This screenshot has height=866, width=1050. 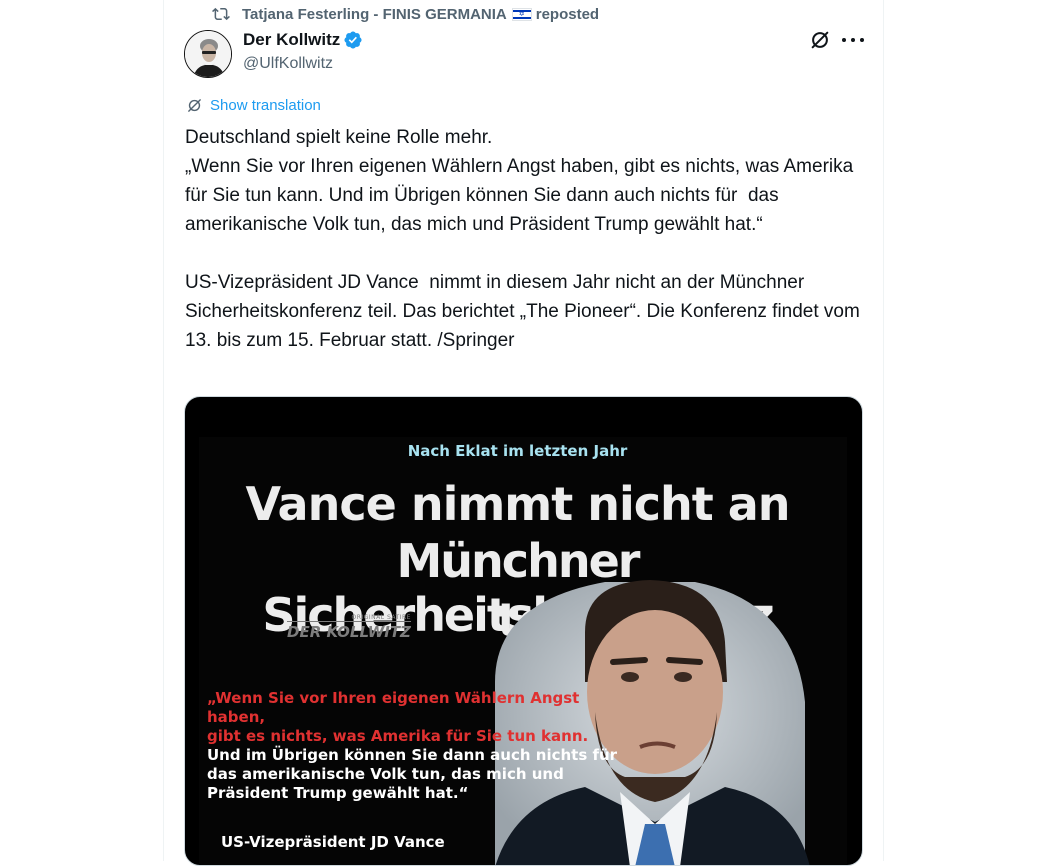 I want to click on grok-icon, so click(x=820, y=40).